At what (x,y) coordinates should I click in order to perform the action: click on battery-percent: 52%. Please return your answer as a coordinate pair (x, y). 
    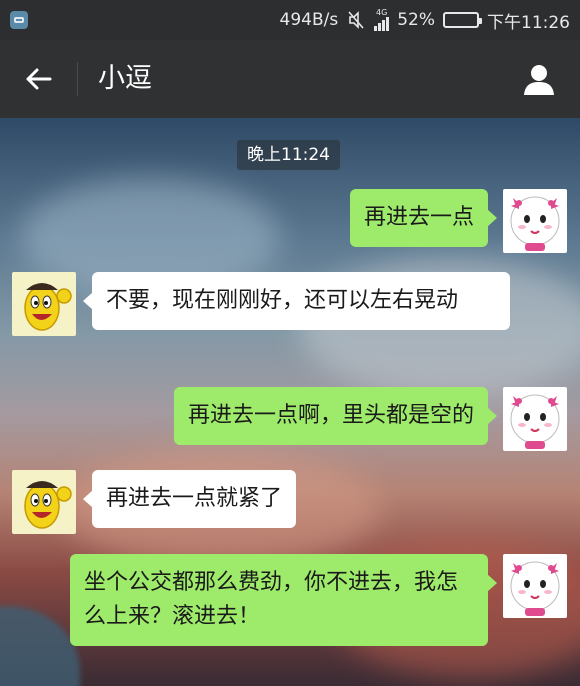
    Looking at the image, I should click on (416, 20).